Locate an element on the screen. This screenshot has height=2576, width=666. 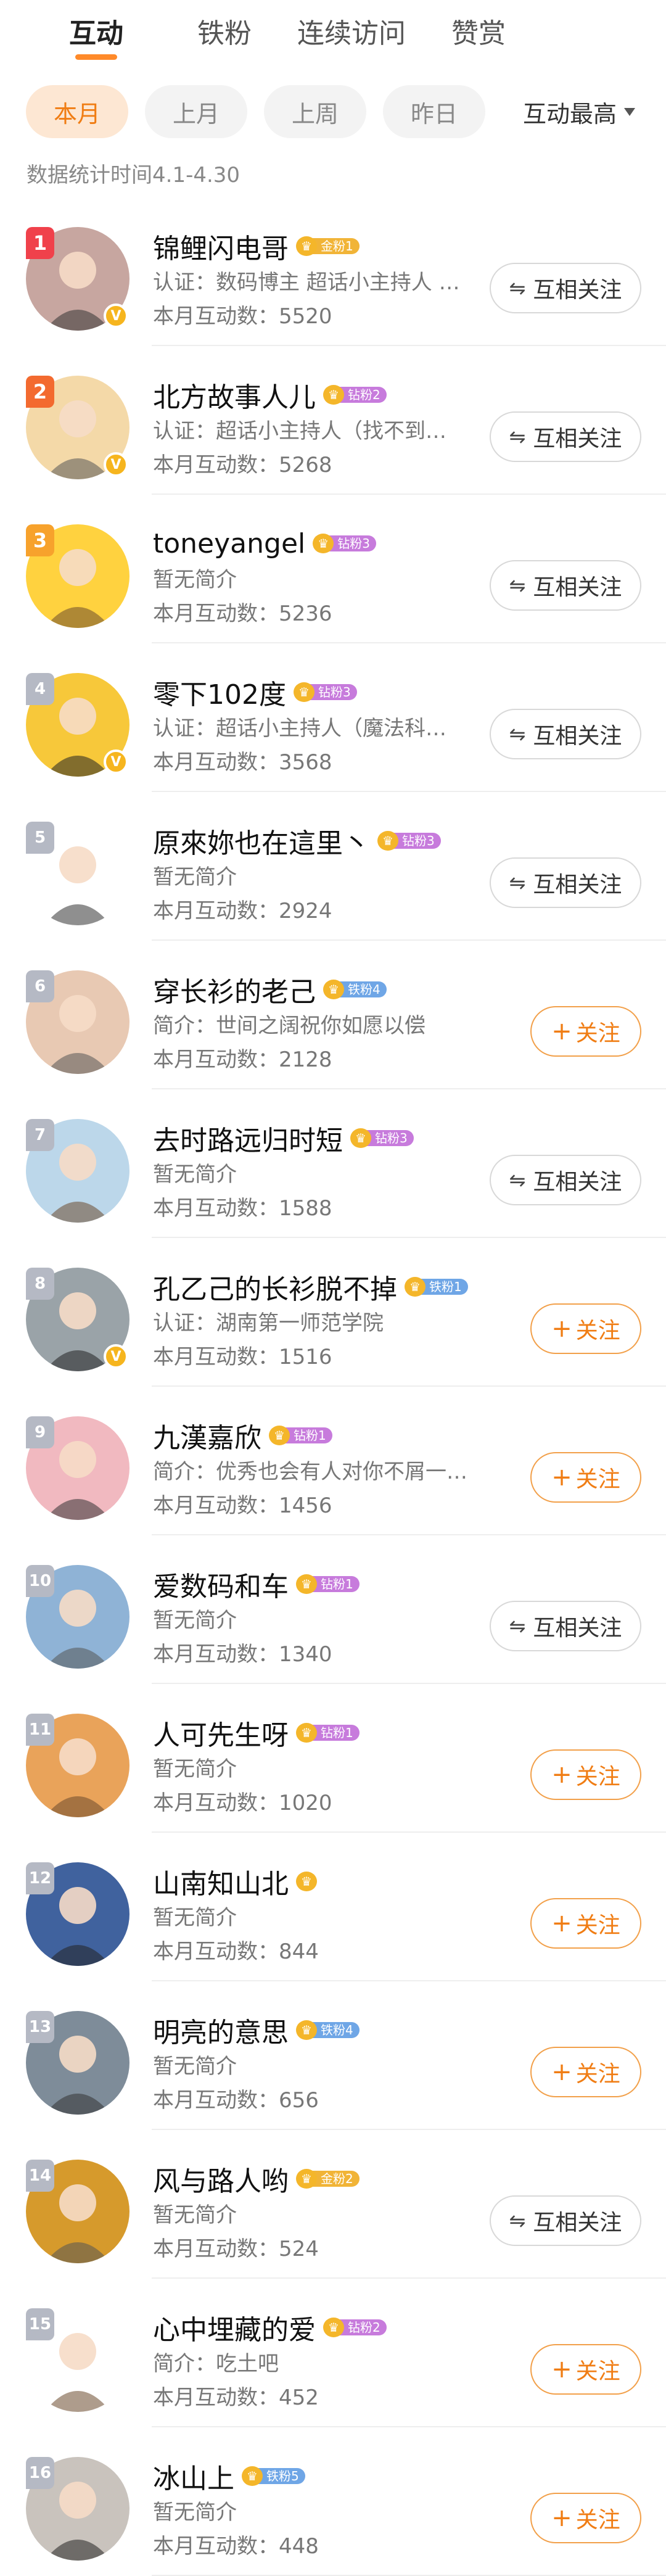
tab-interaction: 互动 is located at coordinates (96, 35).